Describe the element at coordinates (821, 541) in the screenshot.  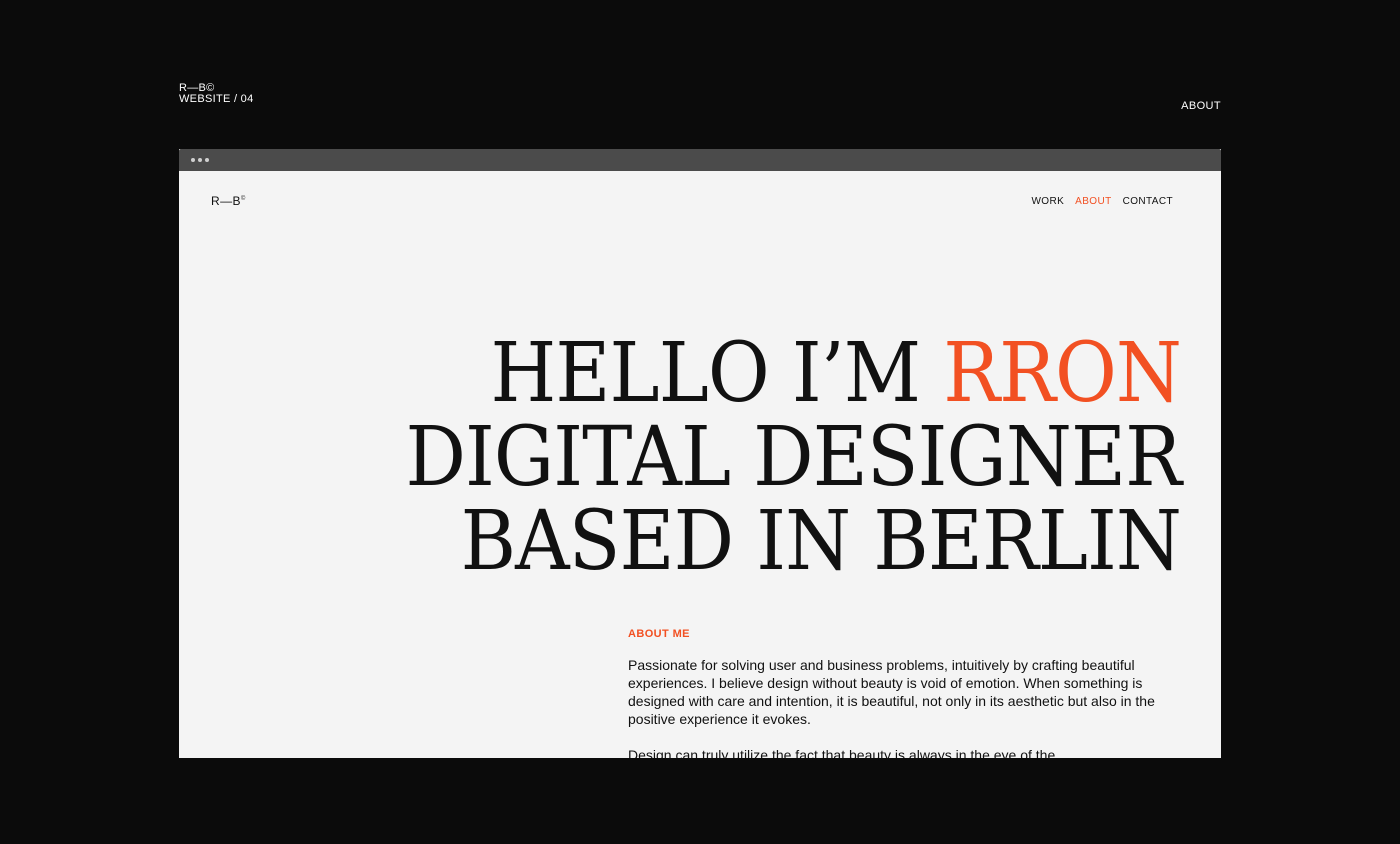
I see `hero-line-3: BASED IN BERLIN` at that location.